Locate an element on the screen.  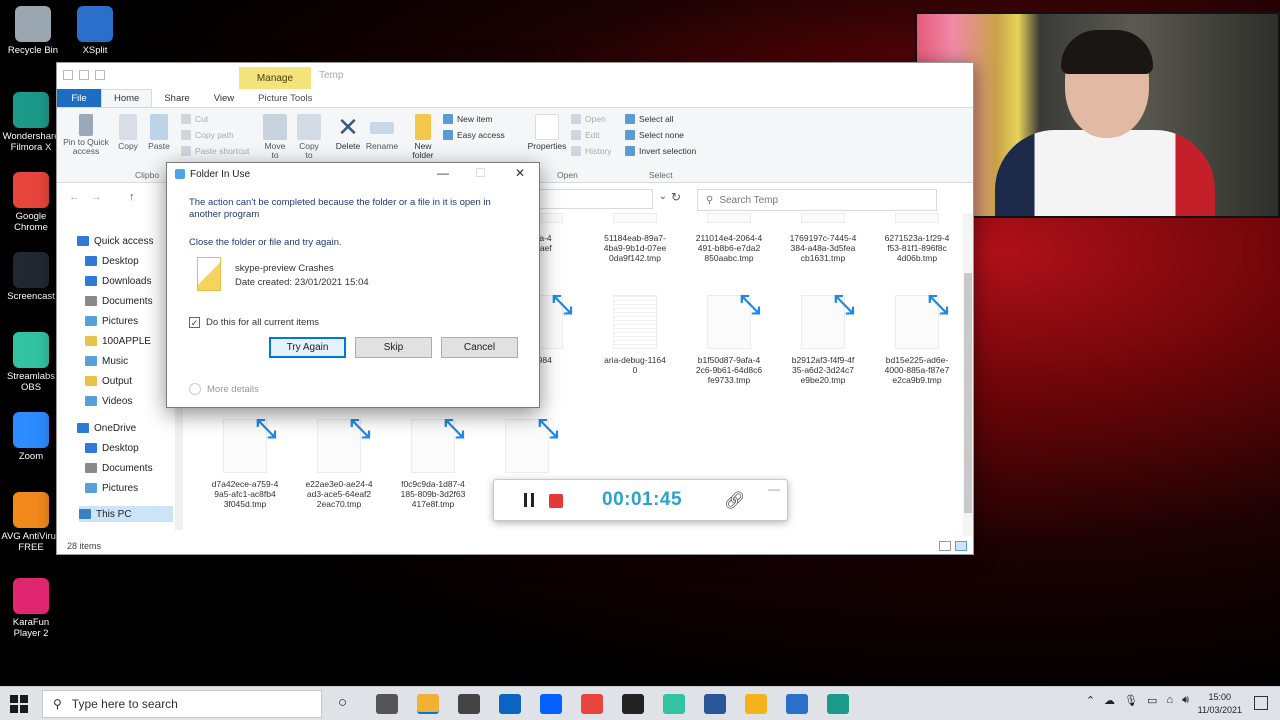
address-dropdown-icon: ⌄ is located at coordinates (663, 196).